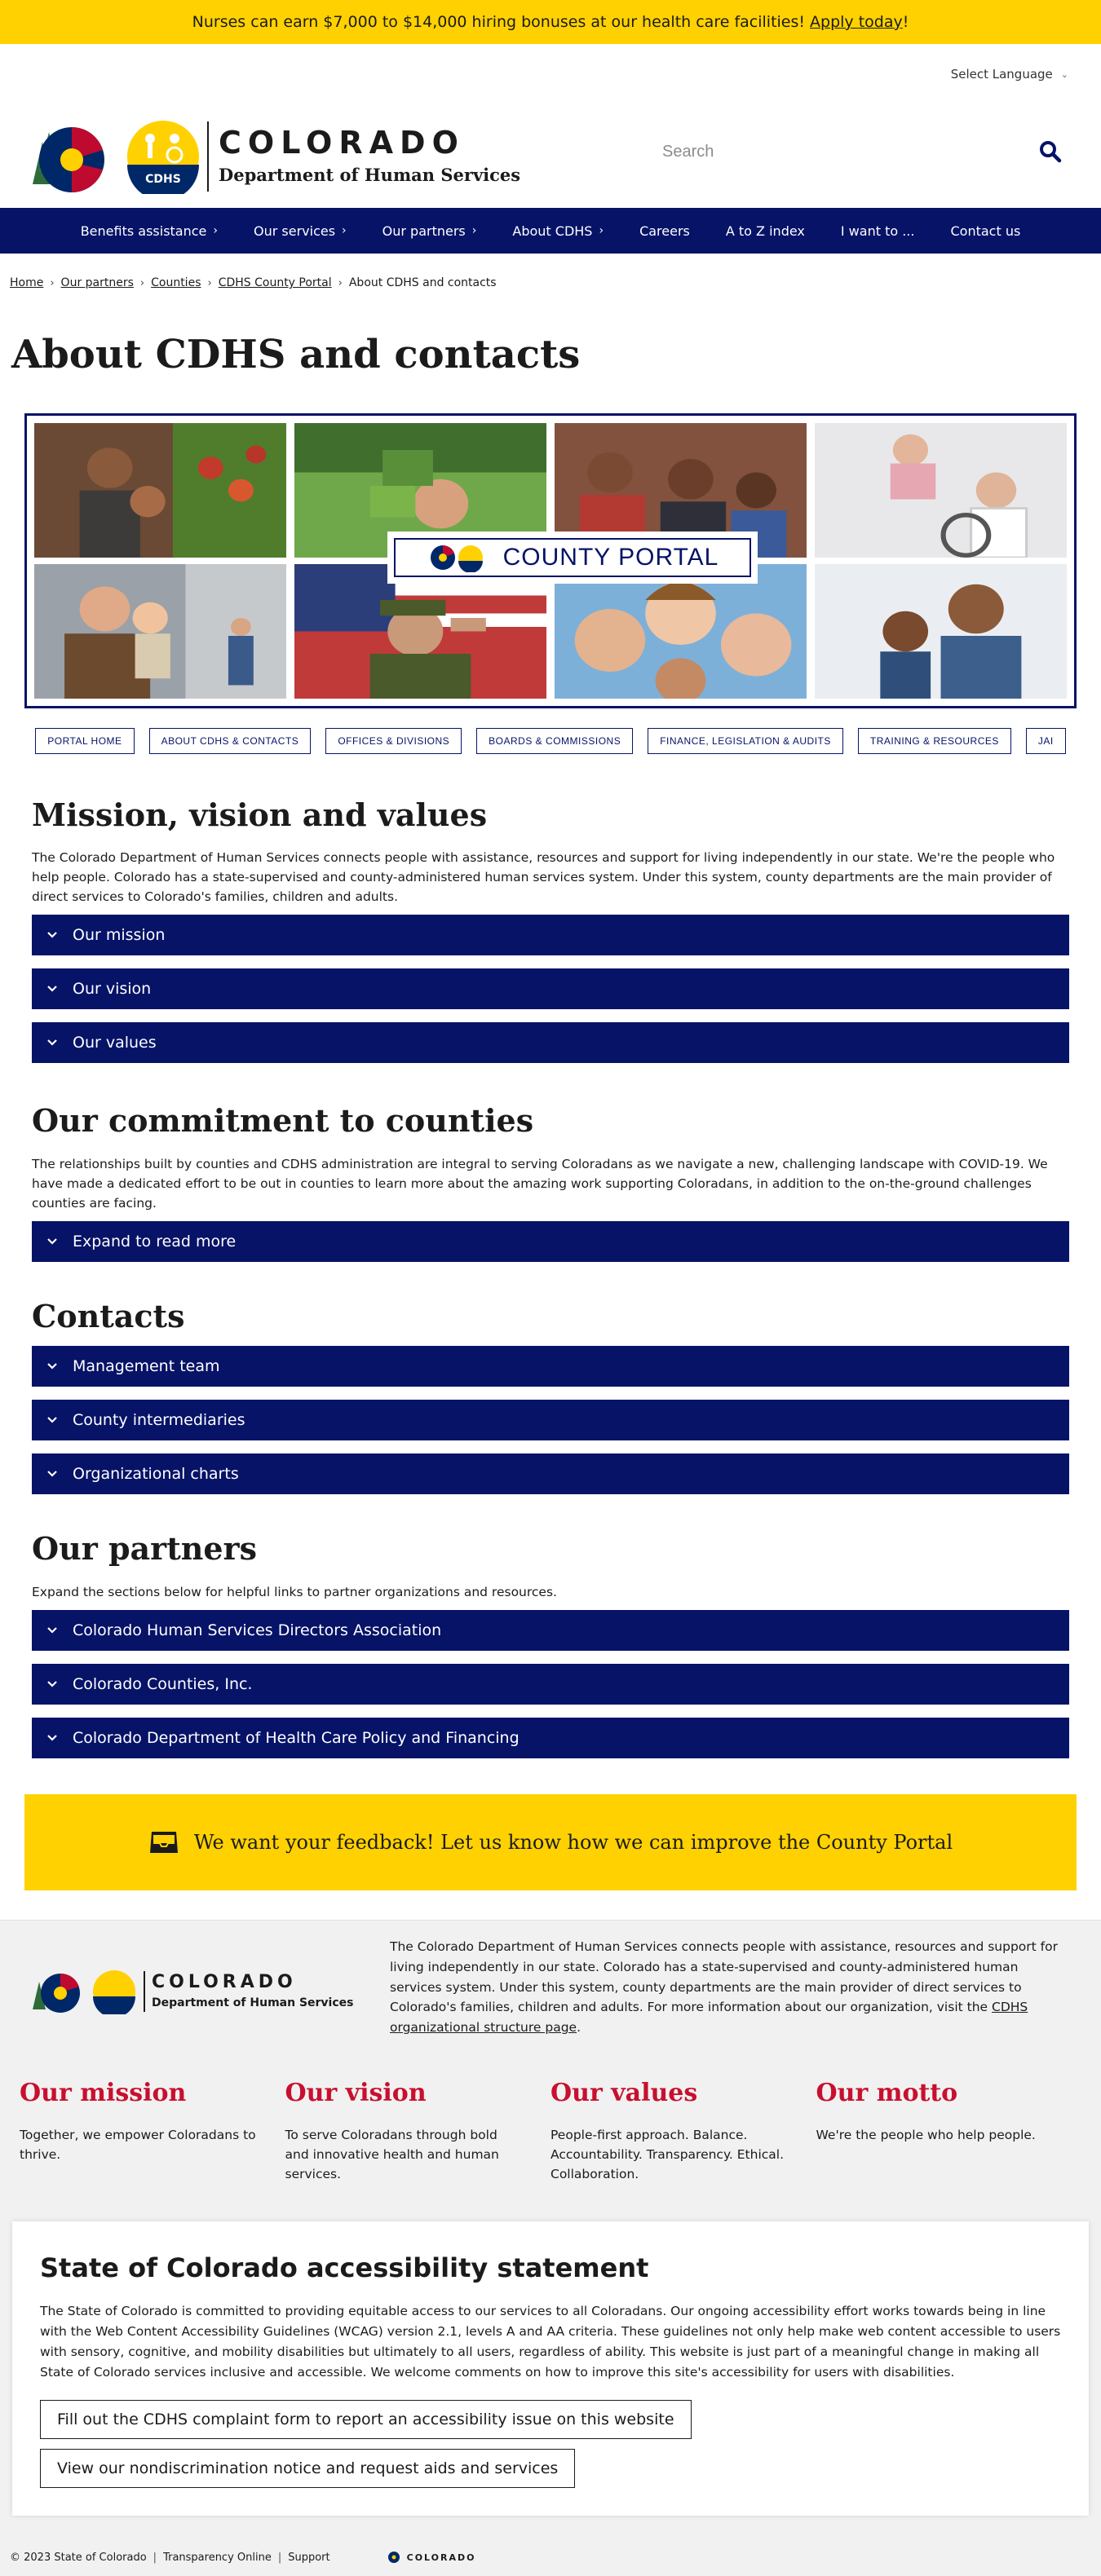  Describe the element at coordinates (115, 1043) in the screenshot. I see `accordion-label: Our values` at that location.